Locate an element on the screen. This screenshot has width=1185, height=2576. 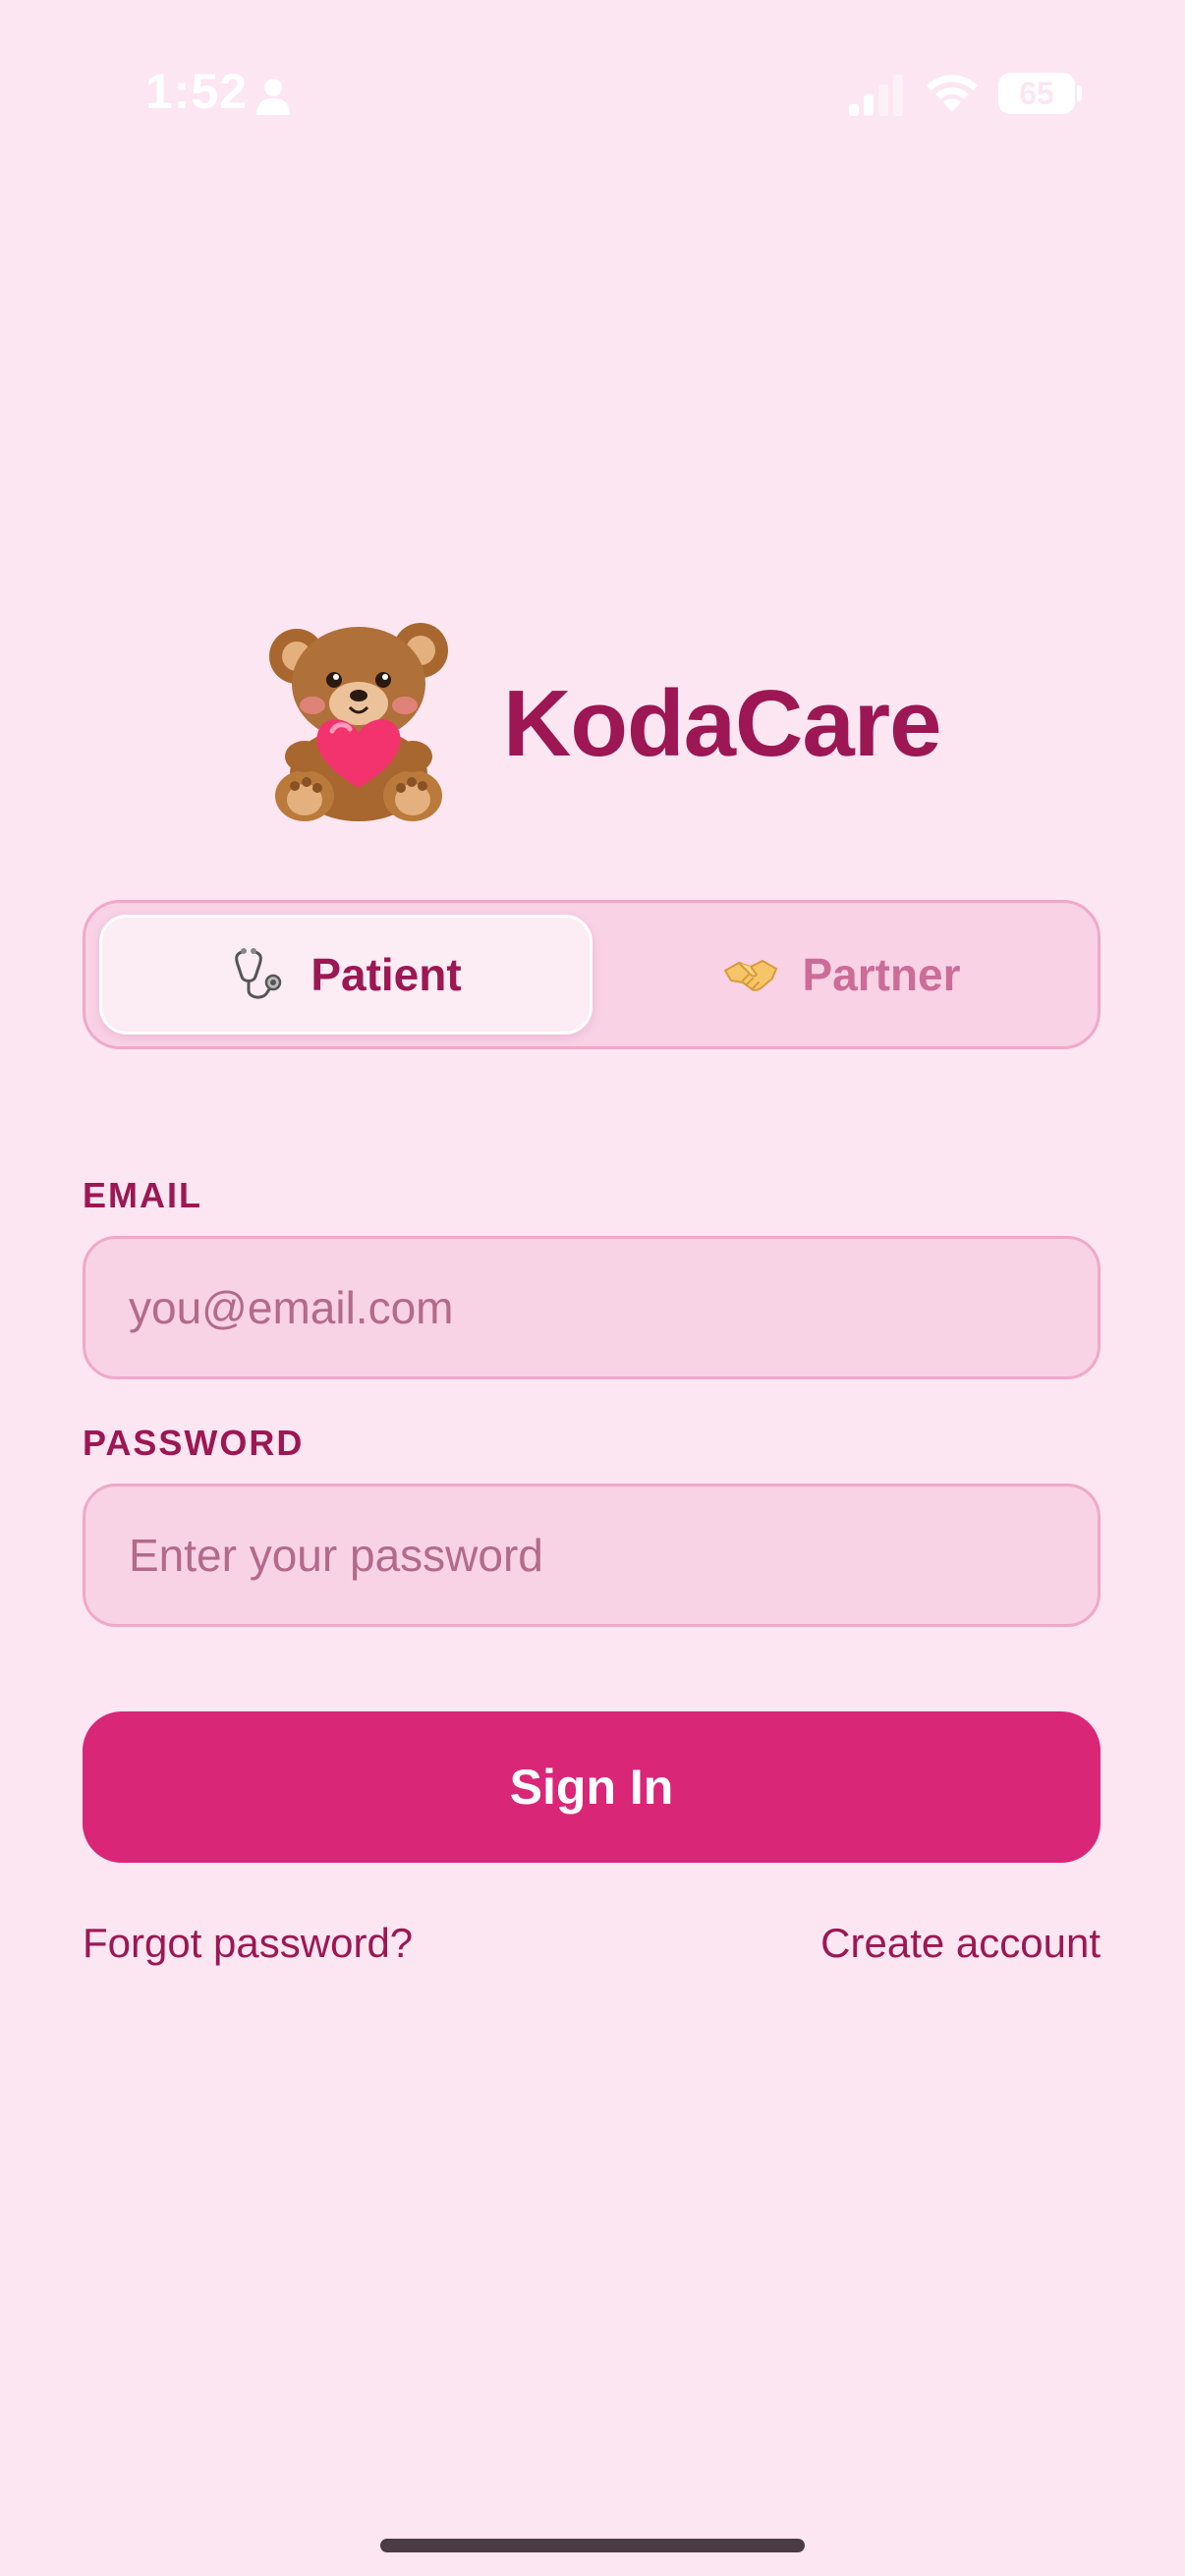
role-option-label: Patient is located at coordinates (386, 974).